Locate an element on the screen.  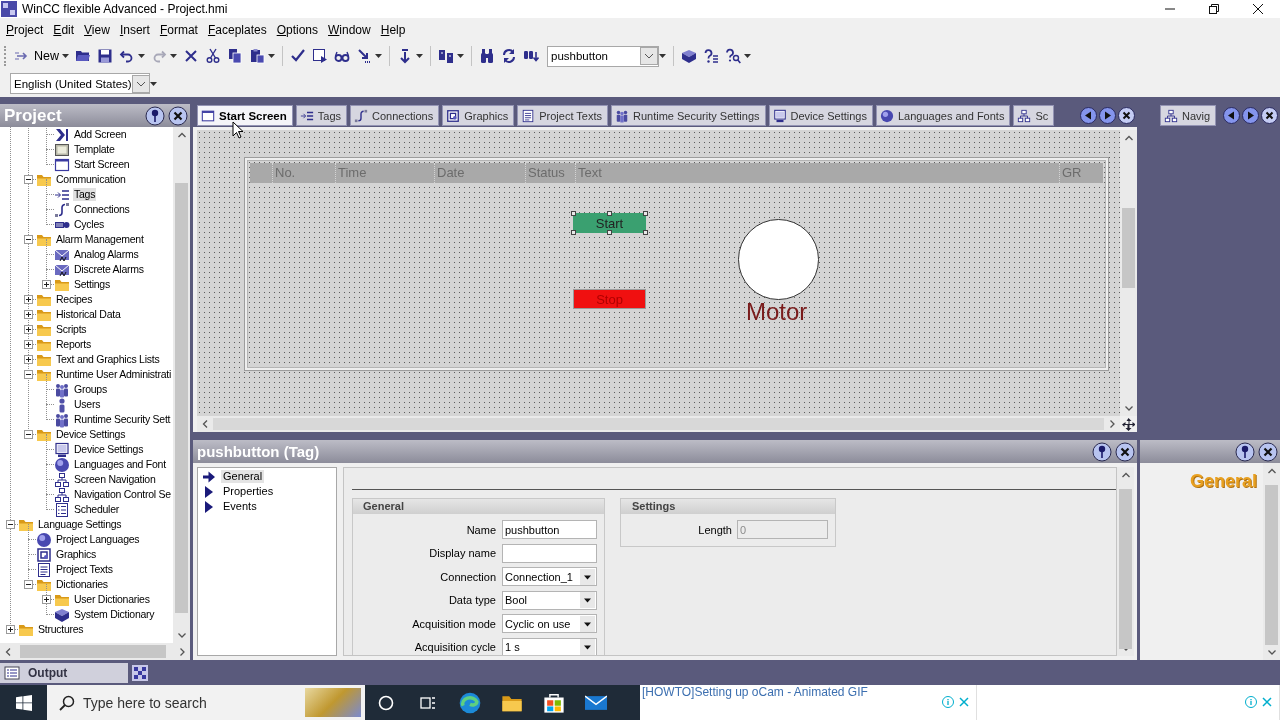
tree-item: Runtime Security Sett is located at coordinates (122, 419).